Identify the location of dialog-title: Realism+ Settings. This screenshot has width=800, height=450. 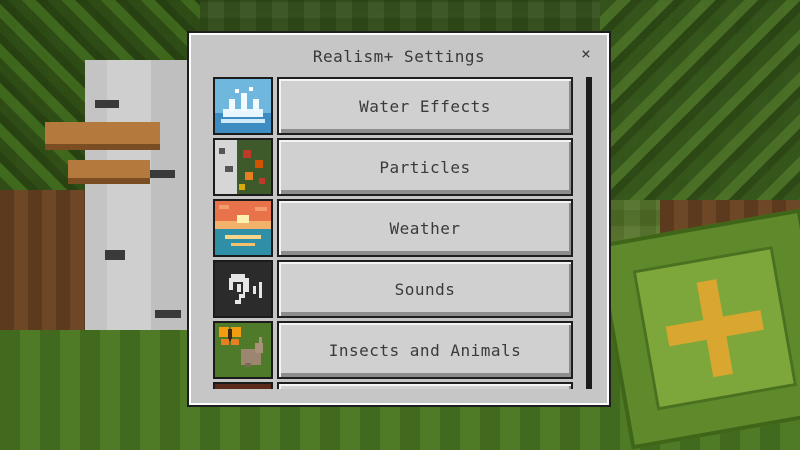
(399, 56).